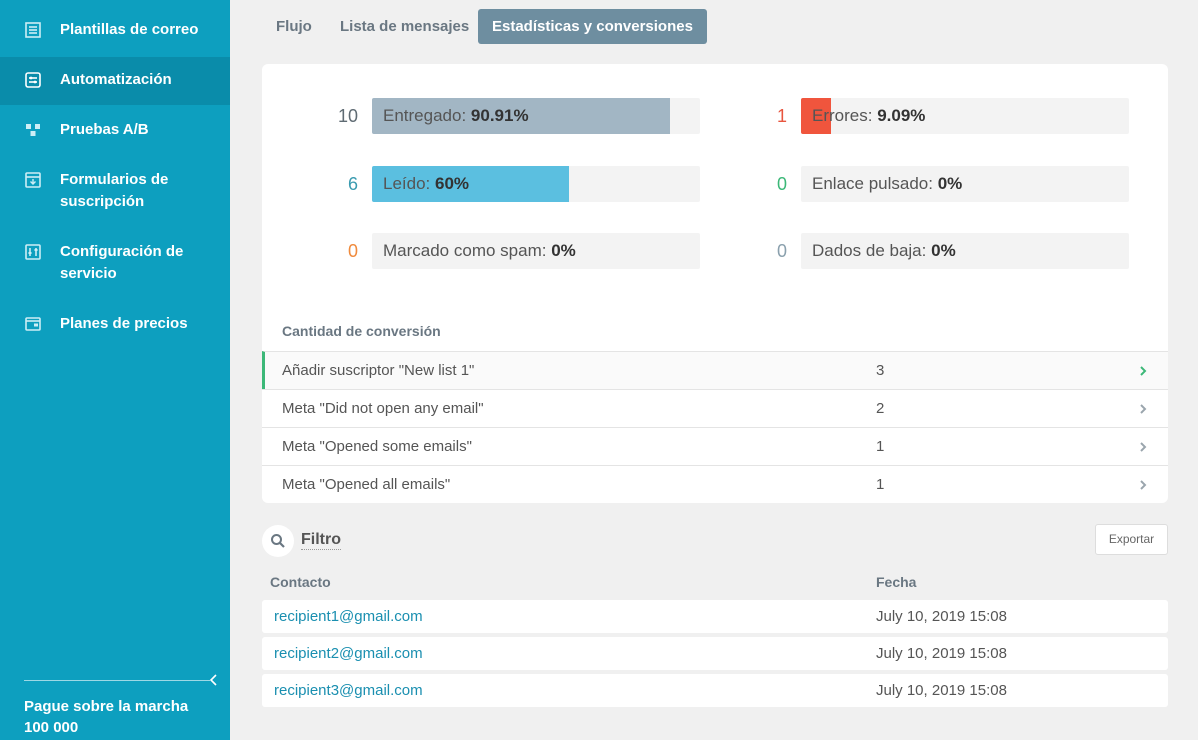 The image size is (1198, 740). I want to click on contact-email-link: recipient3@gmail.com, so click(348, 690).